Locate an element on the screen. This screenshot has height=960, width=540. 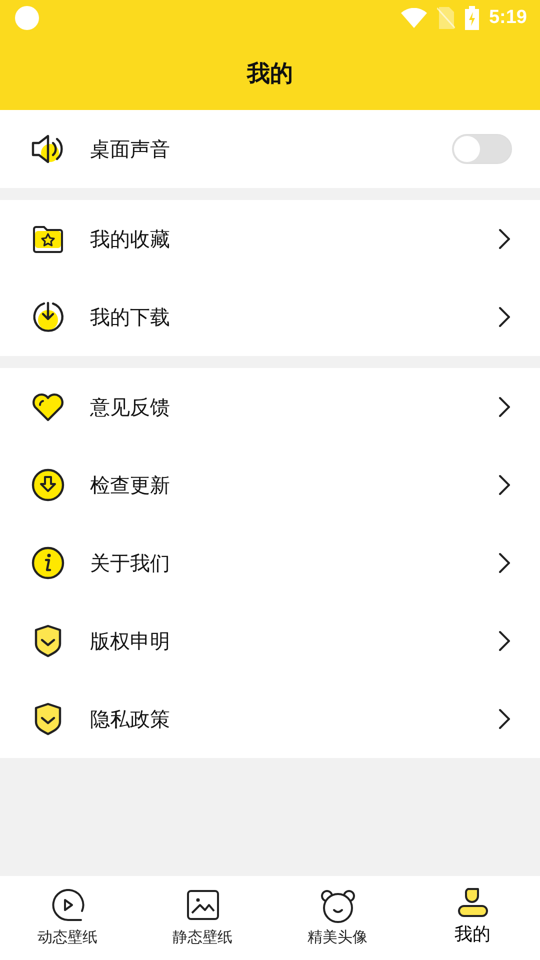
row-label: 我的收藏 is located at coordinates (130, 239).